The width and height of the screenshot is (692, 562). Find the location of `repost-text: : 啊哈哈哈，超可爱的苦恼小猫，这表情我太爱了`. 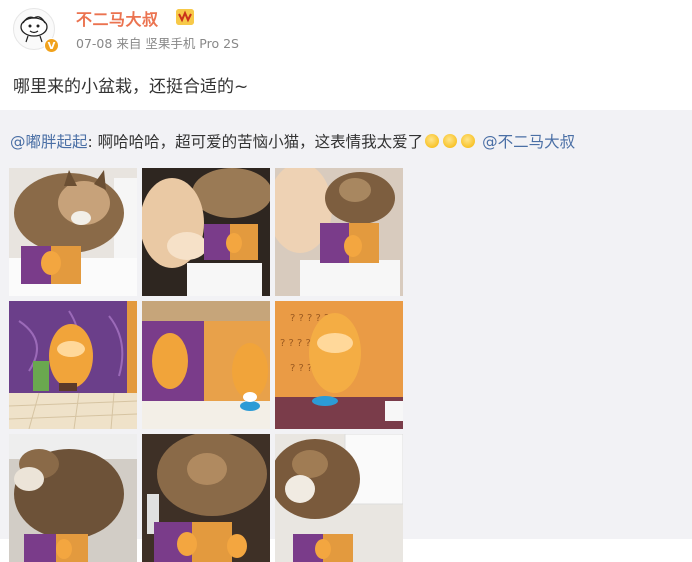

repost-text: : 啊哈哈哈，超可爱的苦恼小猫，这表情我太爱了 is located at coordinates (255, 142).